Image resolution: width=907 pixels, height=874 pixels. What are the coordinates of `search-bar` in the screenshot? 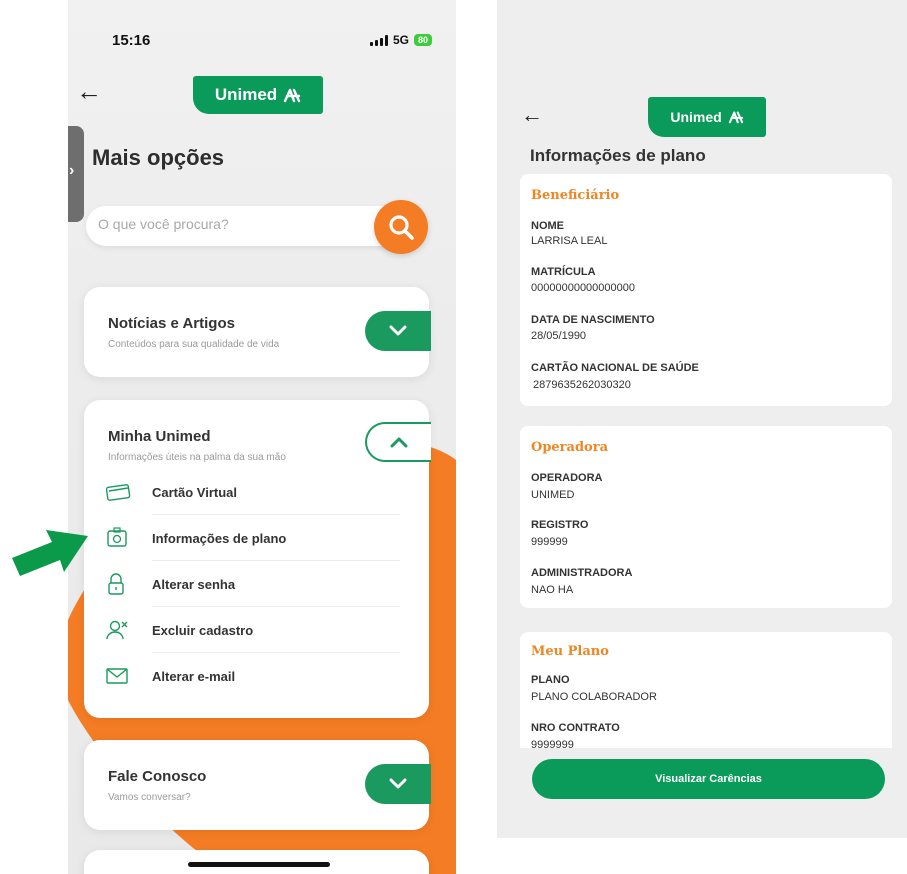 It's located at (251, 226).